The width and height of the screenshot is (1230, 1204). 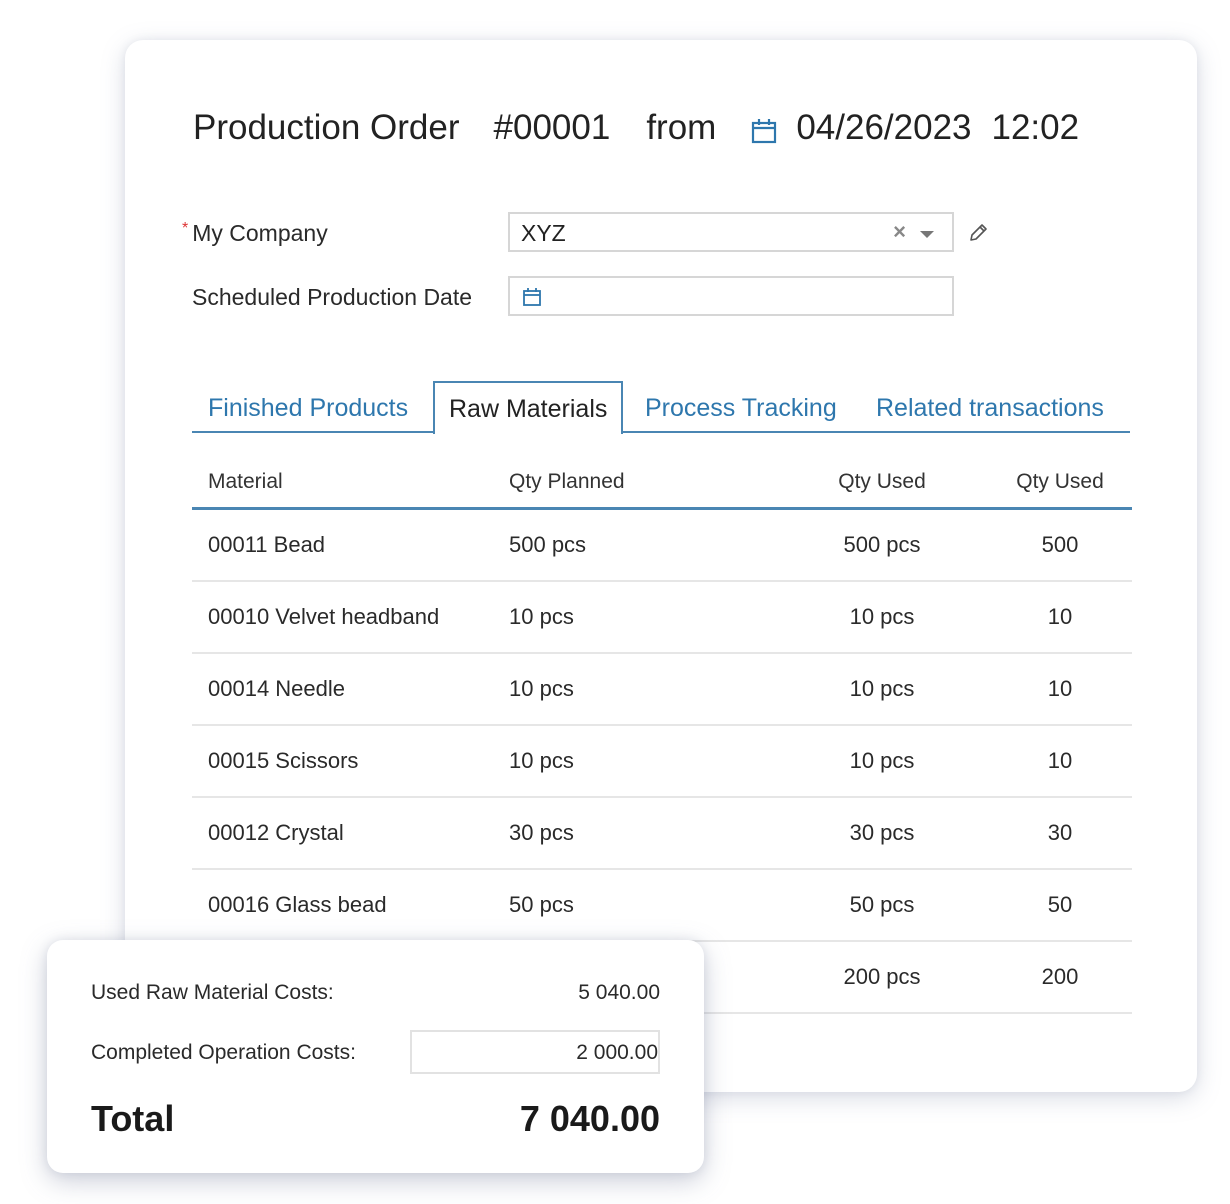 What do you see at coordinates (1060, 976) in the screenshot?
I see `qty-used-number-cell: 200` at bounding box center [1060, 976].